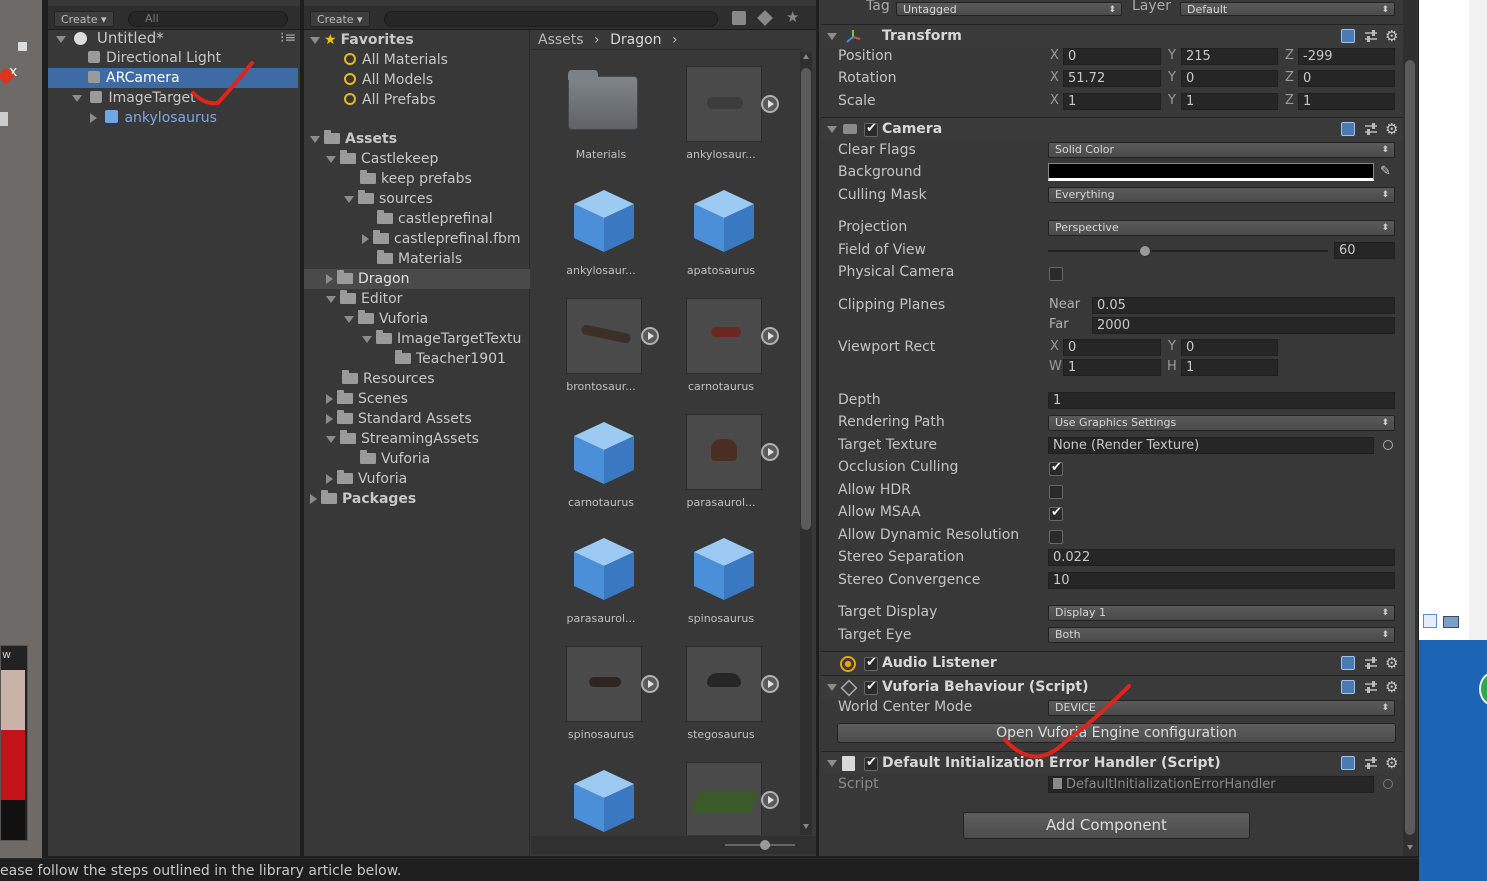 The image size is (1487, 881). I want to click on depth-field: 1, so click(1221, 400).